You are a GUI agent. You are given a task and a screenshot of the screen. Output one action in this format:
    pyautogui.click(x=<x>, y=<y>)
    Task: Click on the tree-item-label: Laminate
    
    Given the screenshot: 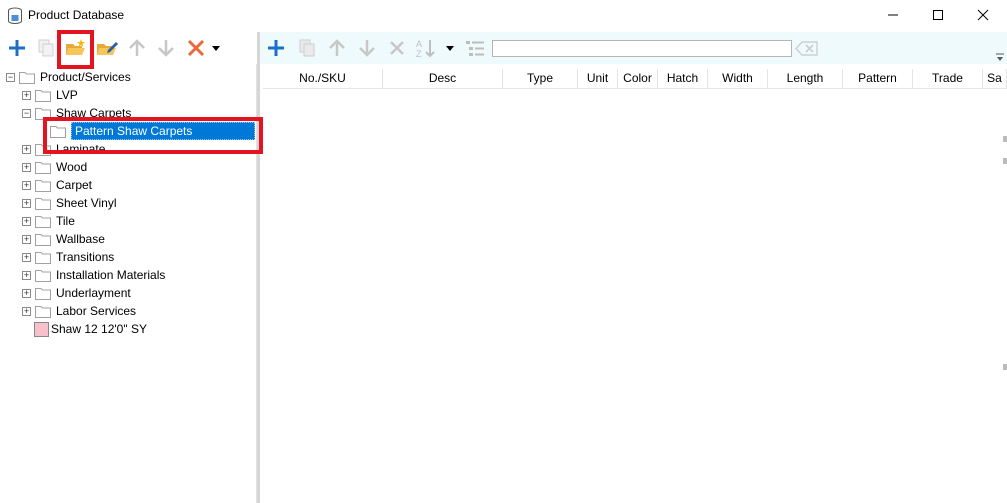 What is the action you would take?
    pyautogui.click(x=81, y=149)
    